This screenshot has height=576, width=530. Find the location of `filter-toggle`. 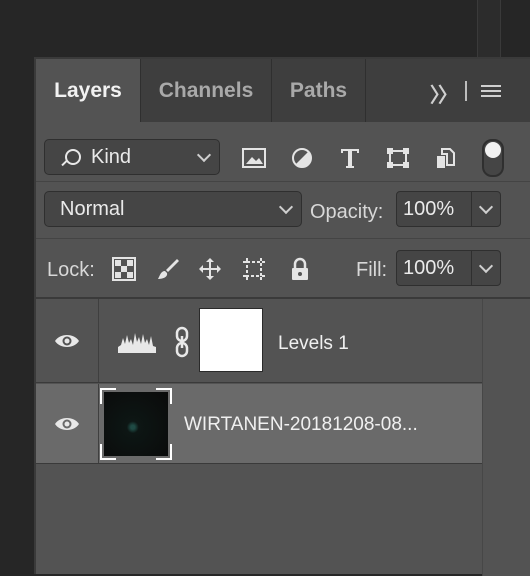

filter-toggle is located at coordinates (493, 158).